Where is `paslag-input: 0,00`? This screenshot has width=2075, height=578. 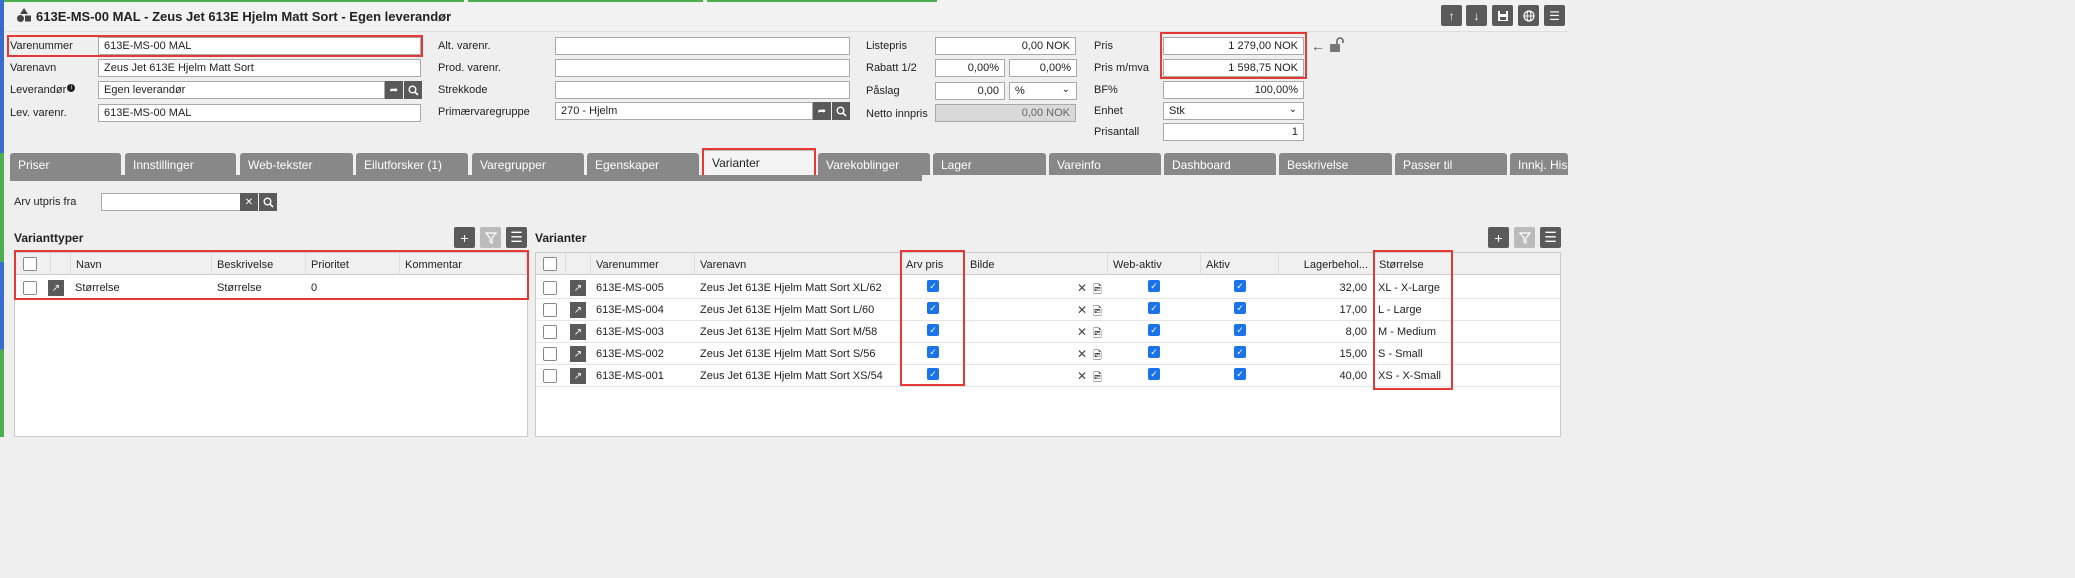
paslag-input: 0,00 is located at coordinates (970, 91).